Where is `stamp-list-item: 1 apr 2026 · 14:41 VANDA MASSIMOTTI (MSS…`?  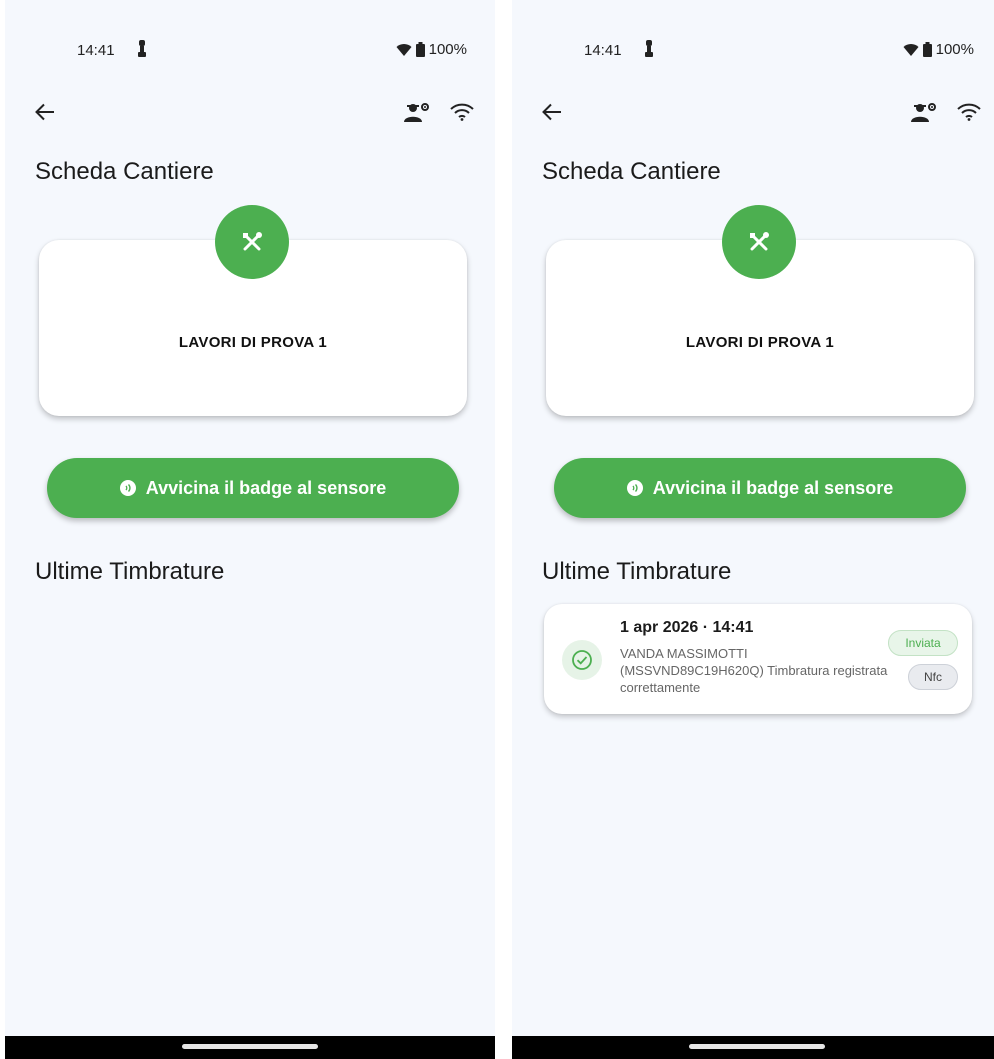 stamp-list-item: 1 apr 2026 · 14:41 VANDA MASSIMOTTI (MSS… is located at coordinates (758, 659).